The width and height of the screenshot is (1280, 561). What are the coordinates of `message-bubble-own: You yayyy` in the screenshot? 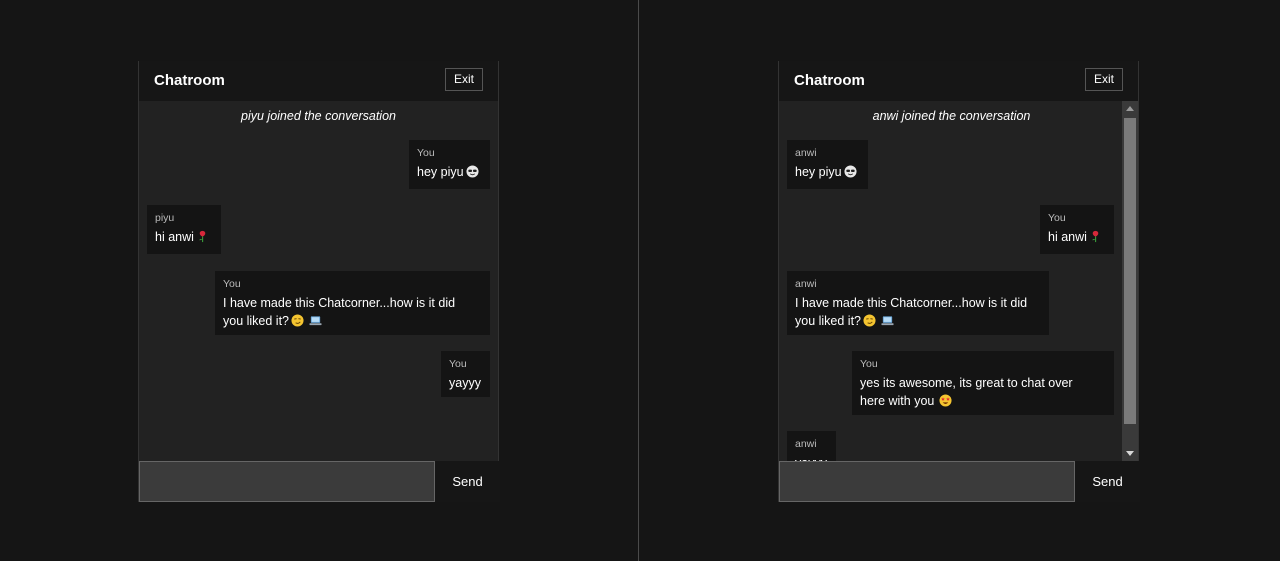 It's located at (465, 374).